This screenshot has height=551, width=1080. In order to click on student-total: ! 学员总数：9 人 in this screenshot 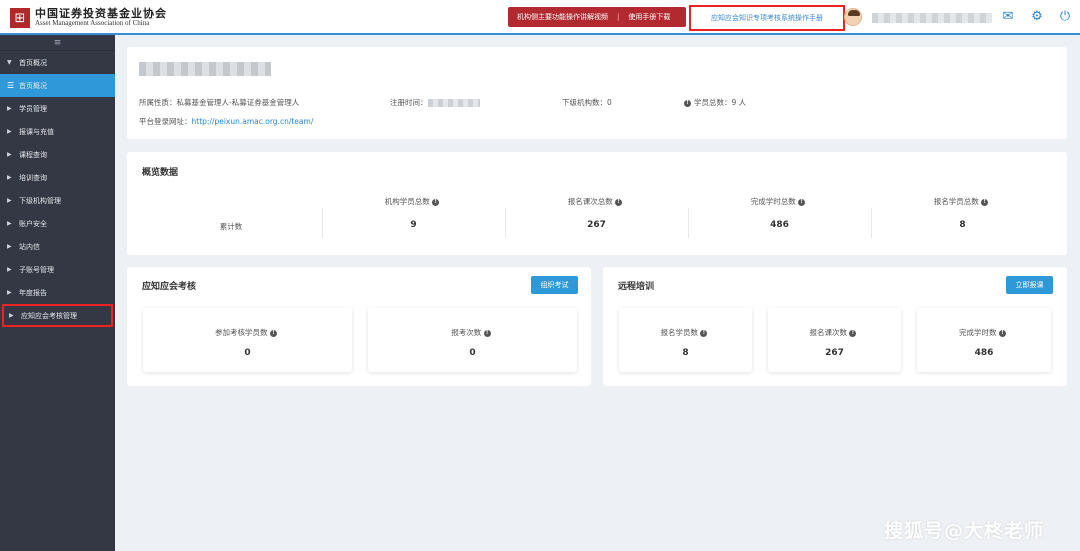, I will do `click(715, 102)`.